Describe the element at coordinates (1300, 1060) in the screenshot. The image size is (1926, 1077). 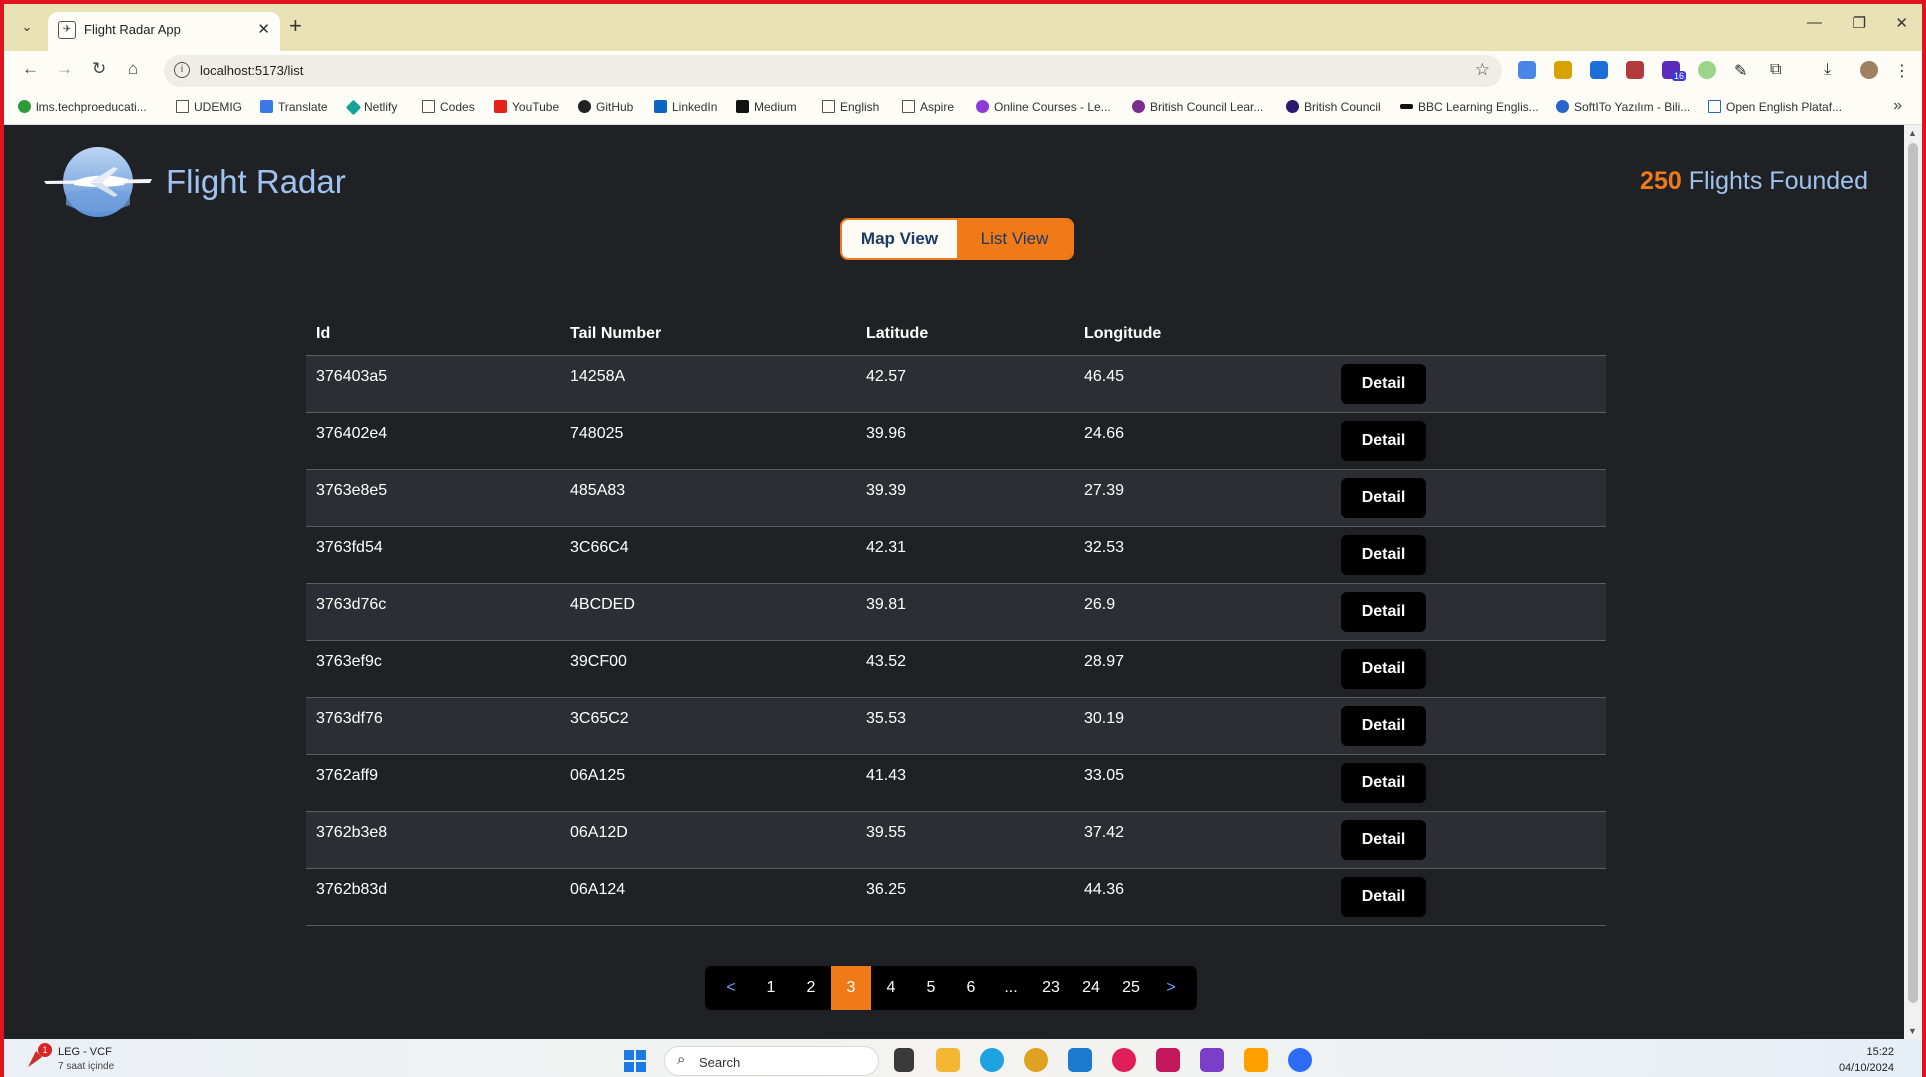
I see `zoom-icon` at that location.